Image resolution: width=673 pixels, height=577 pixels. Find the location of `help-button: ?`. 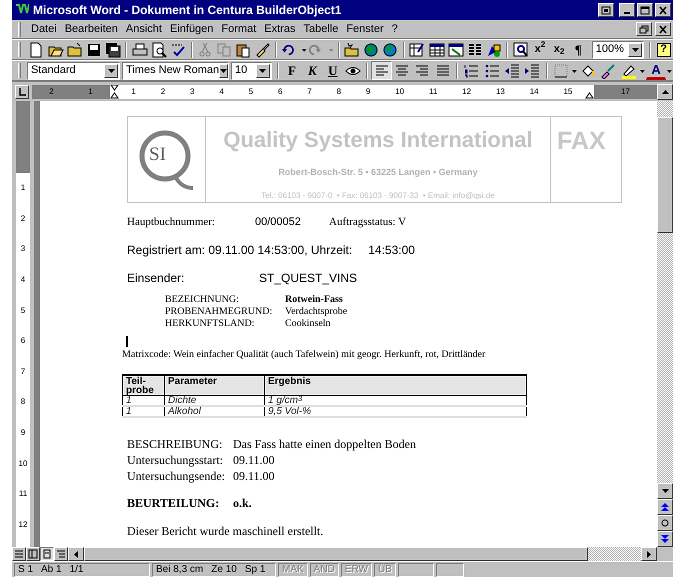

help-button: ? is located at coordinates (663, 49).